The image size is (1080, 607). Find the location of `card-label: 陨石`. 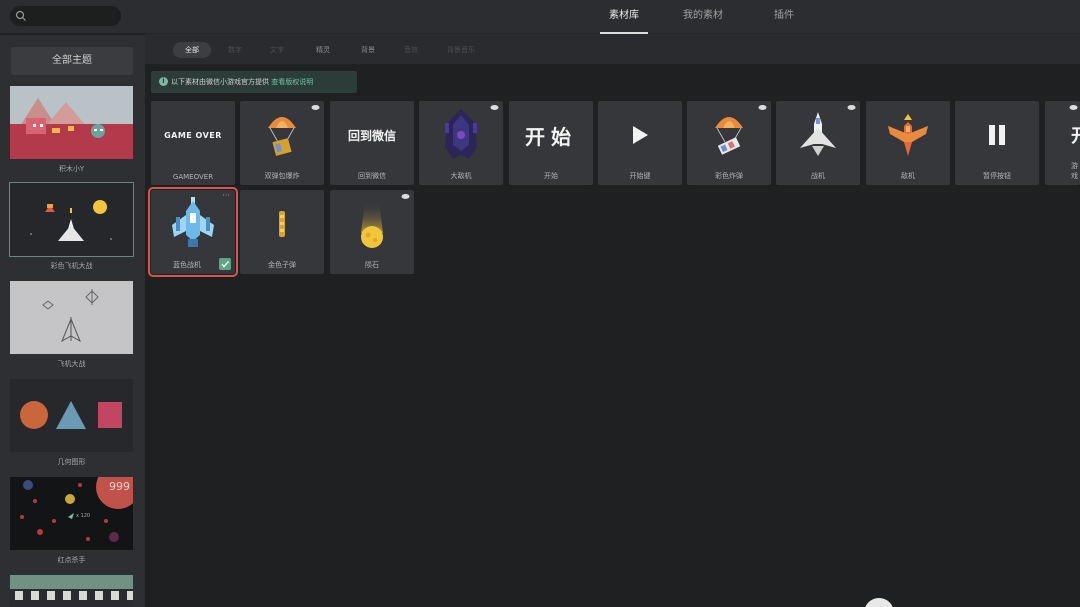

card-label: 陨石 is located at coordinates (372, 265).